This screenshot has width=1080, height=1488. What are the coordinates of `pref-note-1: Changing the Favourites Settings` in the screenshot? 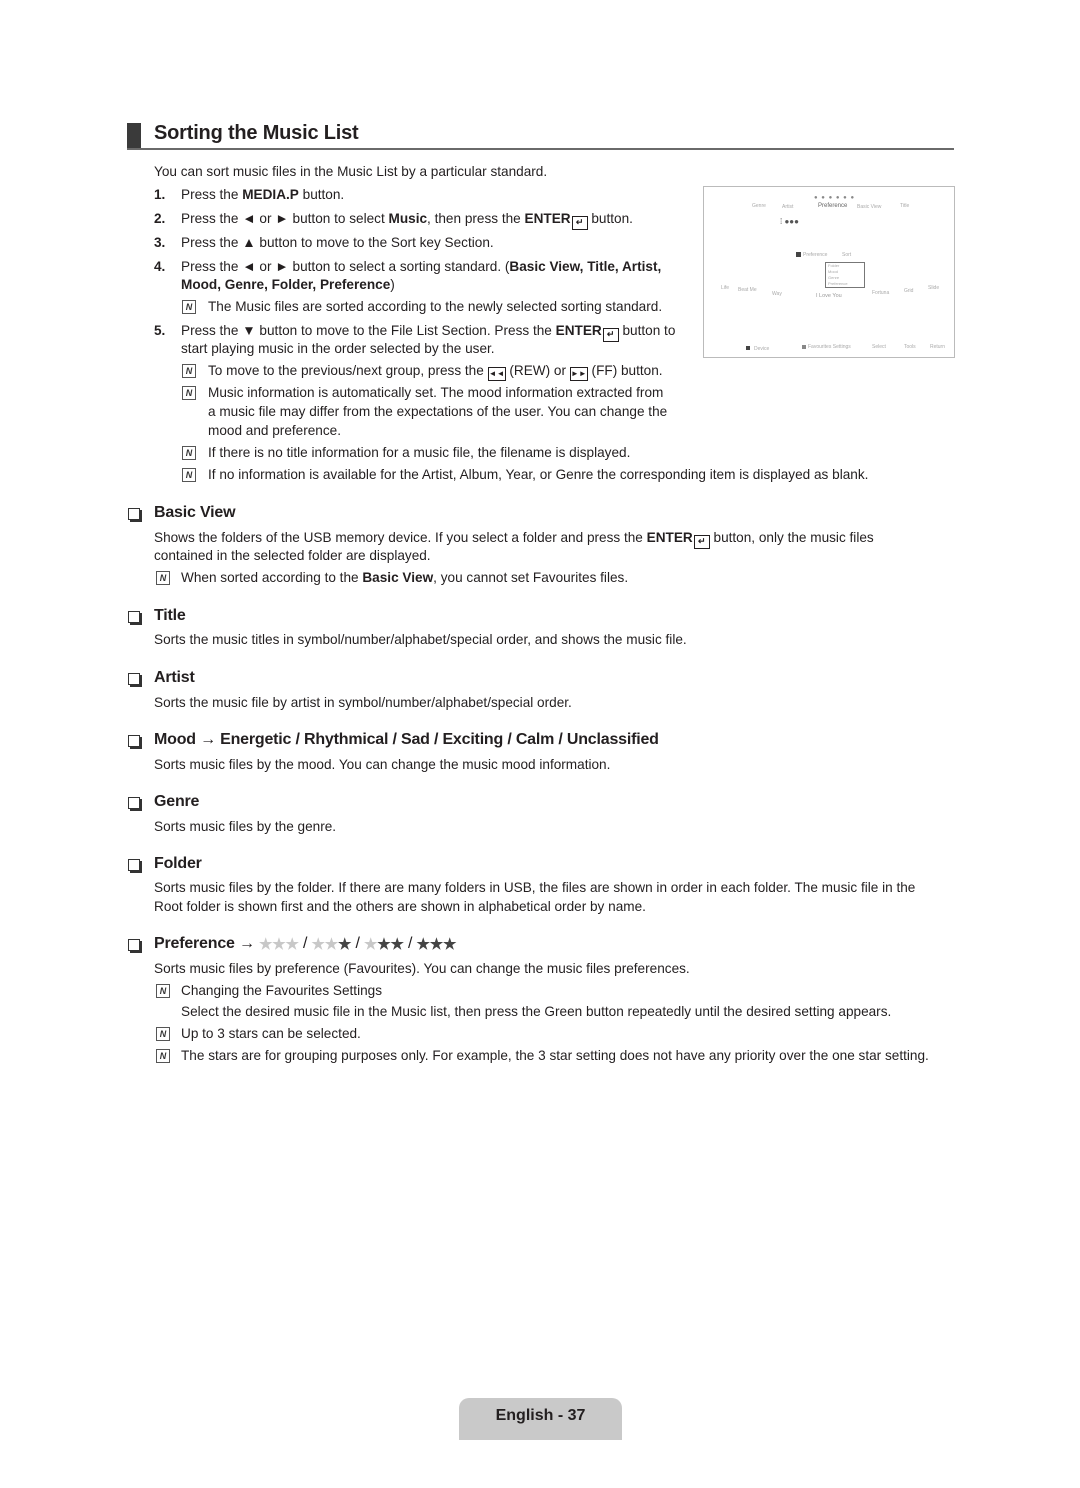 It's located at (282, 990).